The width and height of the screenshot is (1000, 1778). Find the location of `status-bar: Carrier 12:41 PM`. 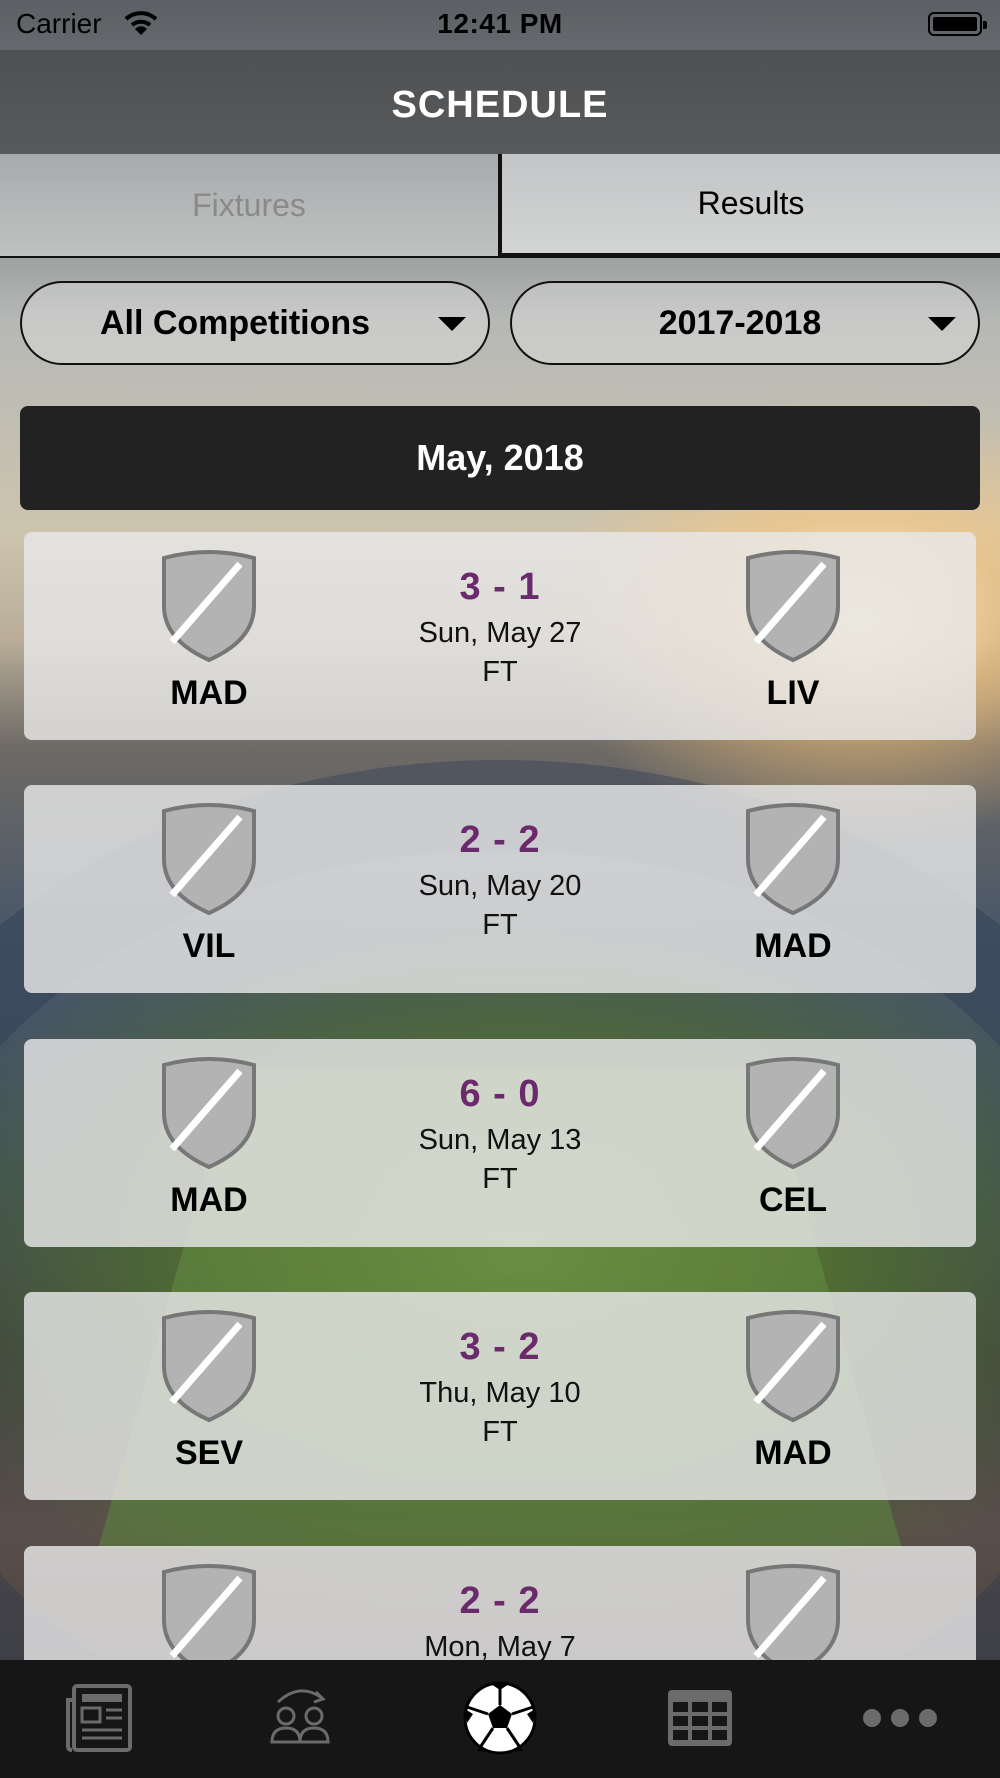

status-bar: Carrier 12:41 PM is located at coordinates (500, 25).